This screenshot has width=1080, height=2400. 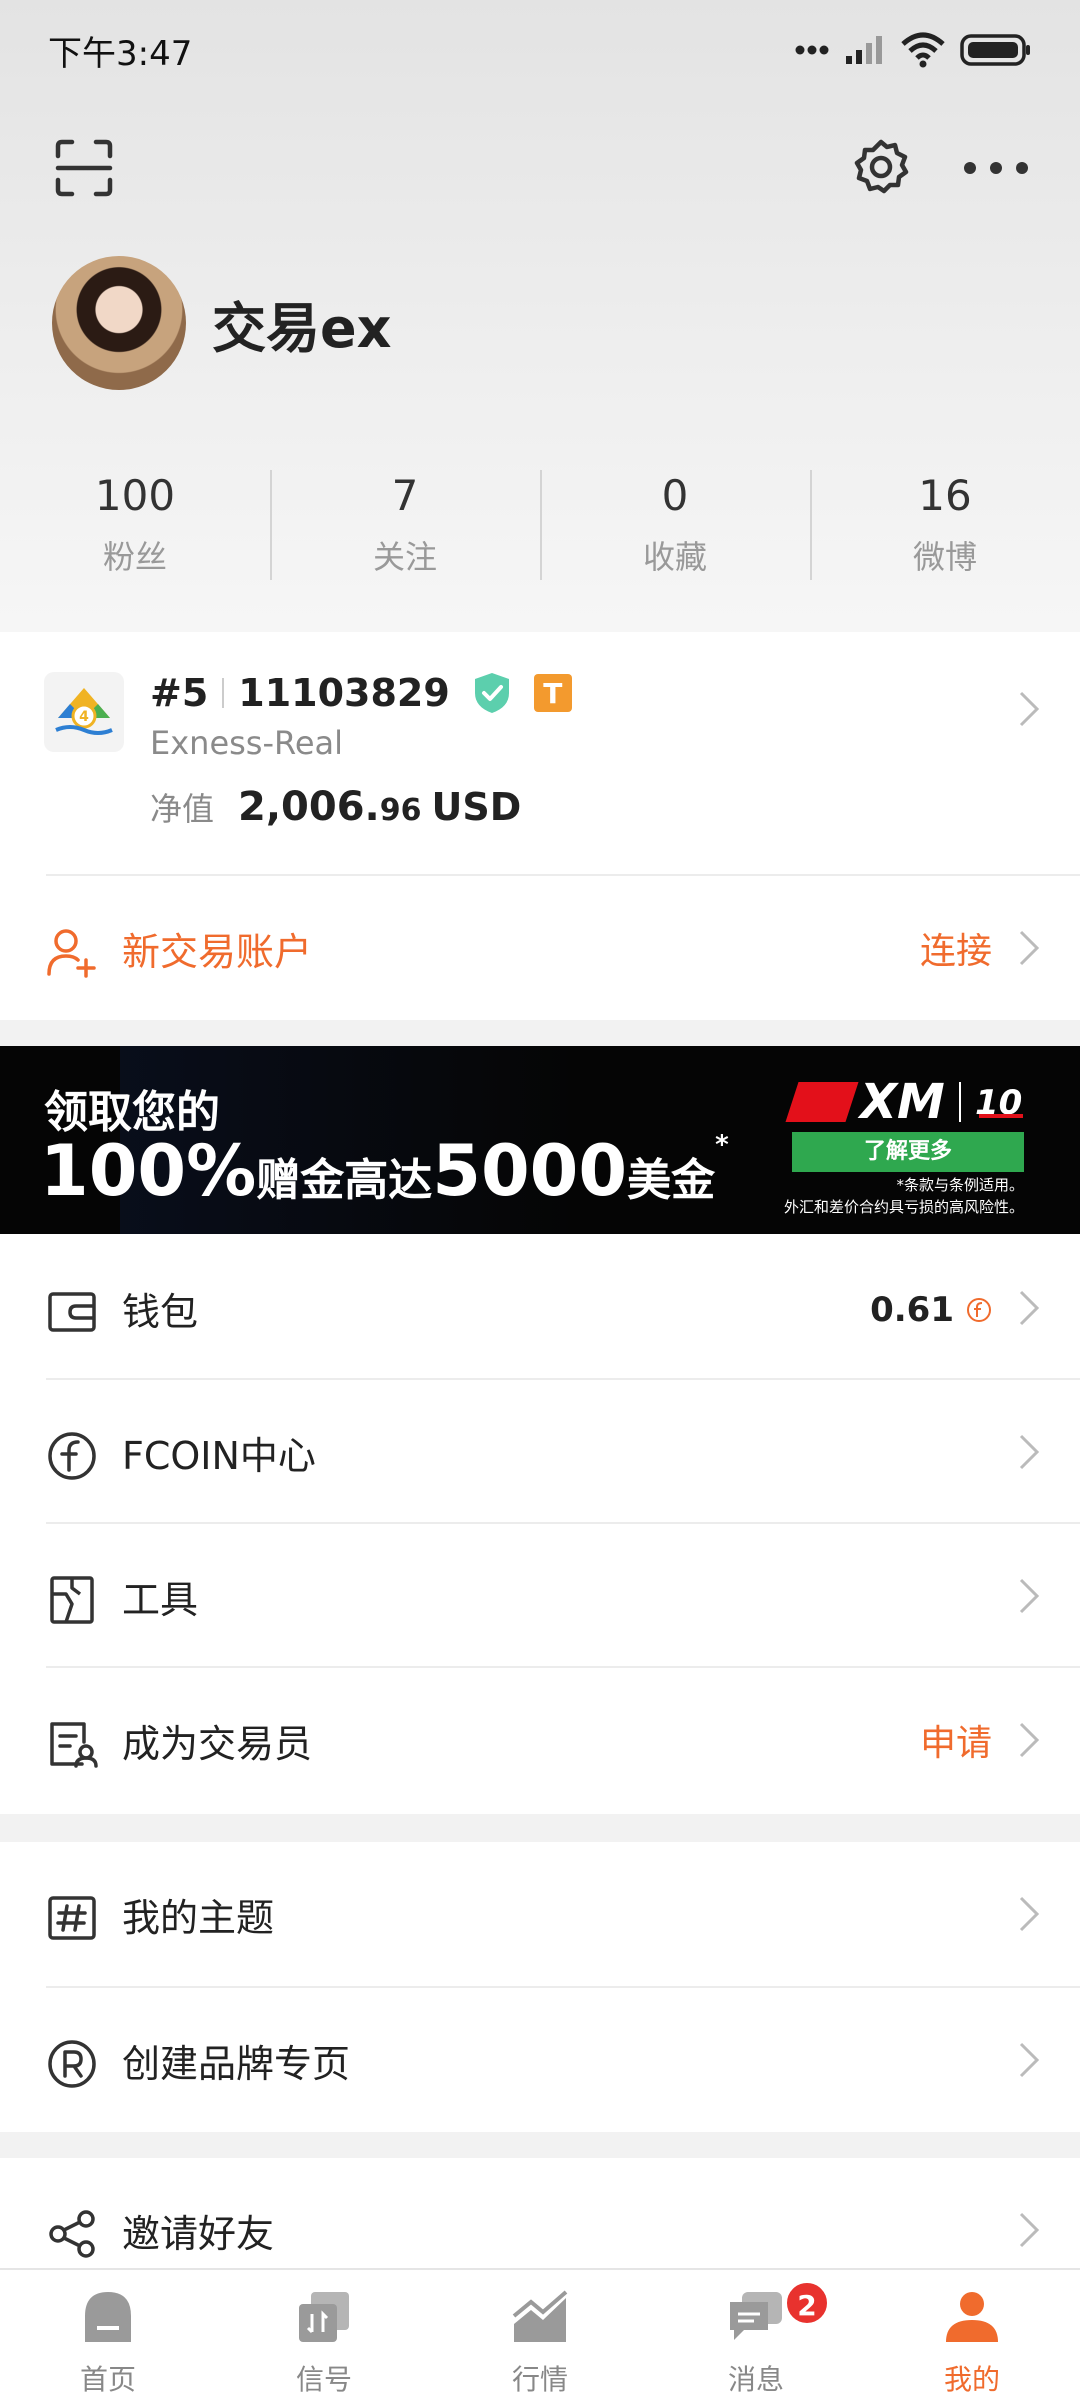 I want to click on new-account-row: 新交易账户 连接, so click(x=540, y=948).